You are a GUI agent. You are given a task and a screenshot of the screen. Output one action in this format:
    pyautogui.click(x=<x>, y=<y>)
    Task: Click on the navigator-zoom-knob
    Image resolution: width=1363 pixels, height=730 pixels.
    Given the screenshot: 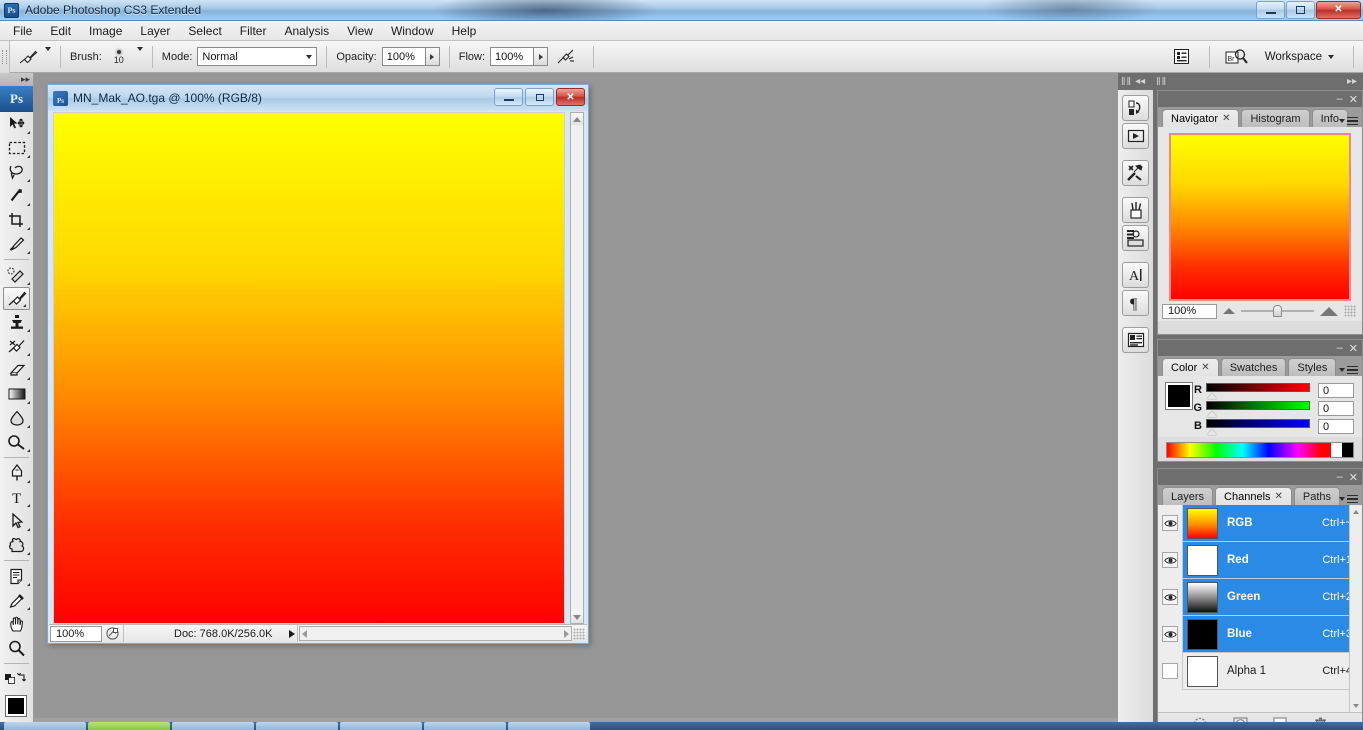 What is the action you would take?
    pyautogui.click(x=1278, y=311)
    